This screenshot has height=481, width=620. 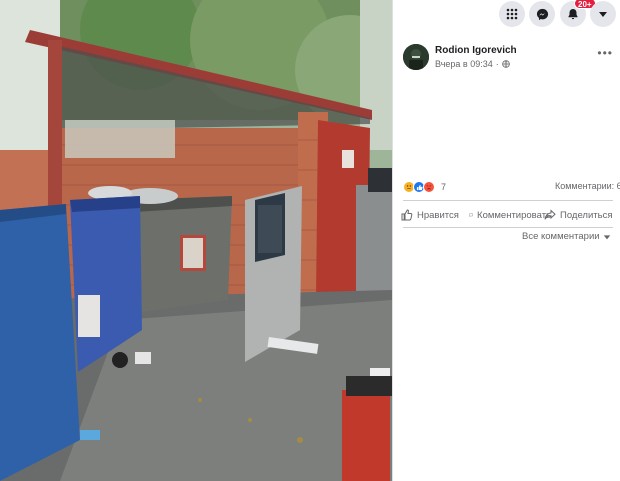 What do you see at coordinates (550, 214) in the screenshot?
I see `share-icon` at bounding box center [550, 214].